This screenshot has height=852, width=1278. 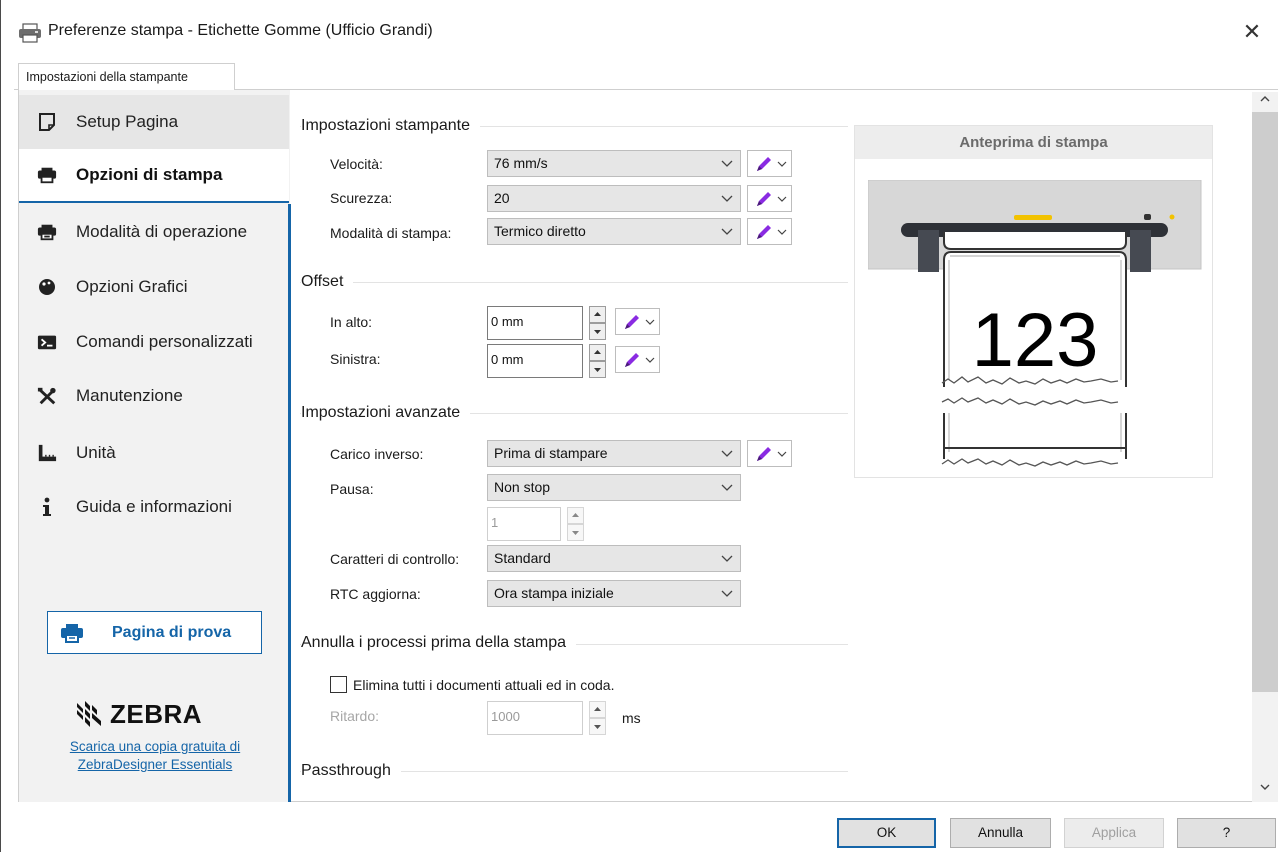 What do you see at coordinates (769, 163) in the screenshot?
I see `speed-printer-default-button` at bounding box center [769, 163].